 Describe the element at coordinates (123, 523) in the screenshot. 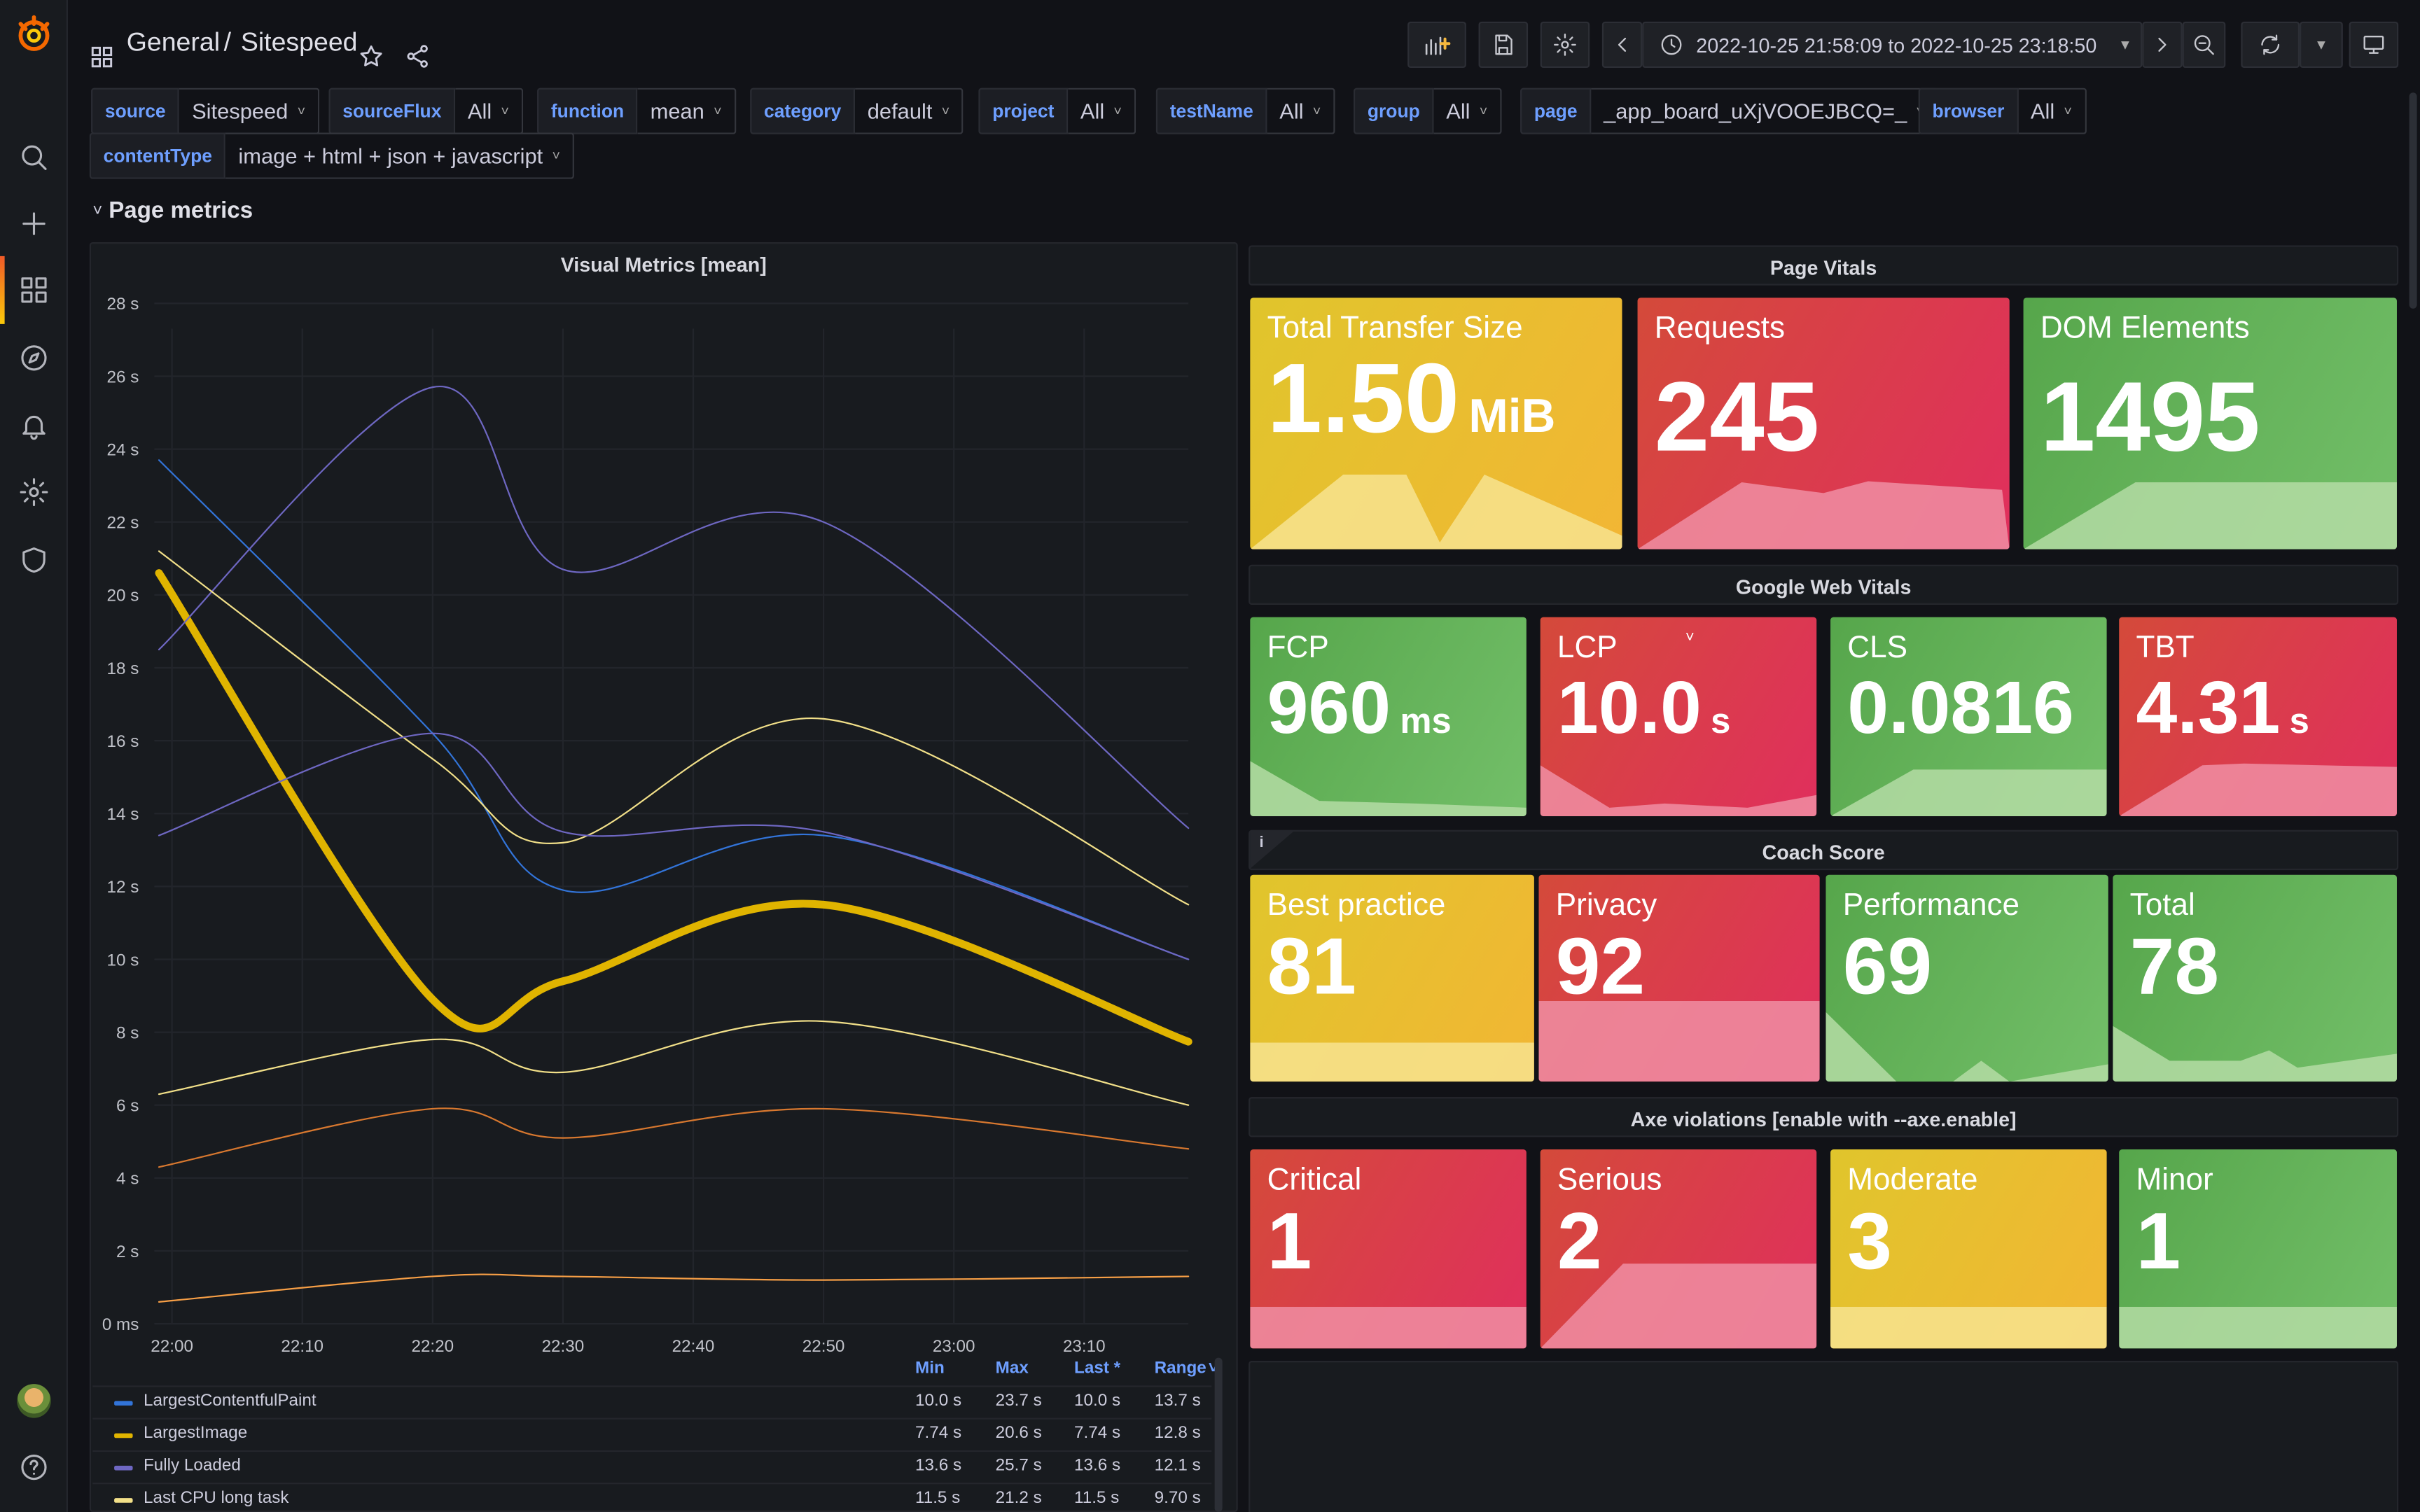

I see `y-tick-label: 22 s` at that location.